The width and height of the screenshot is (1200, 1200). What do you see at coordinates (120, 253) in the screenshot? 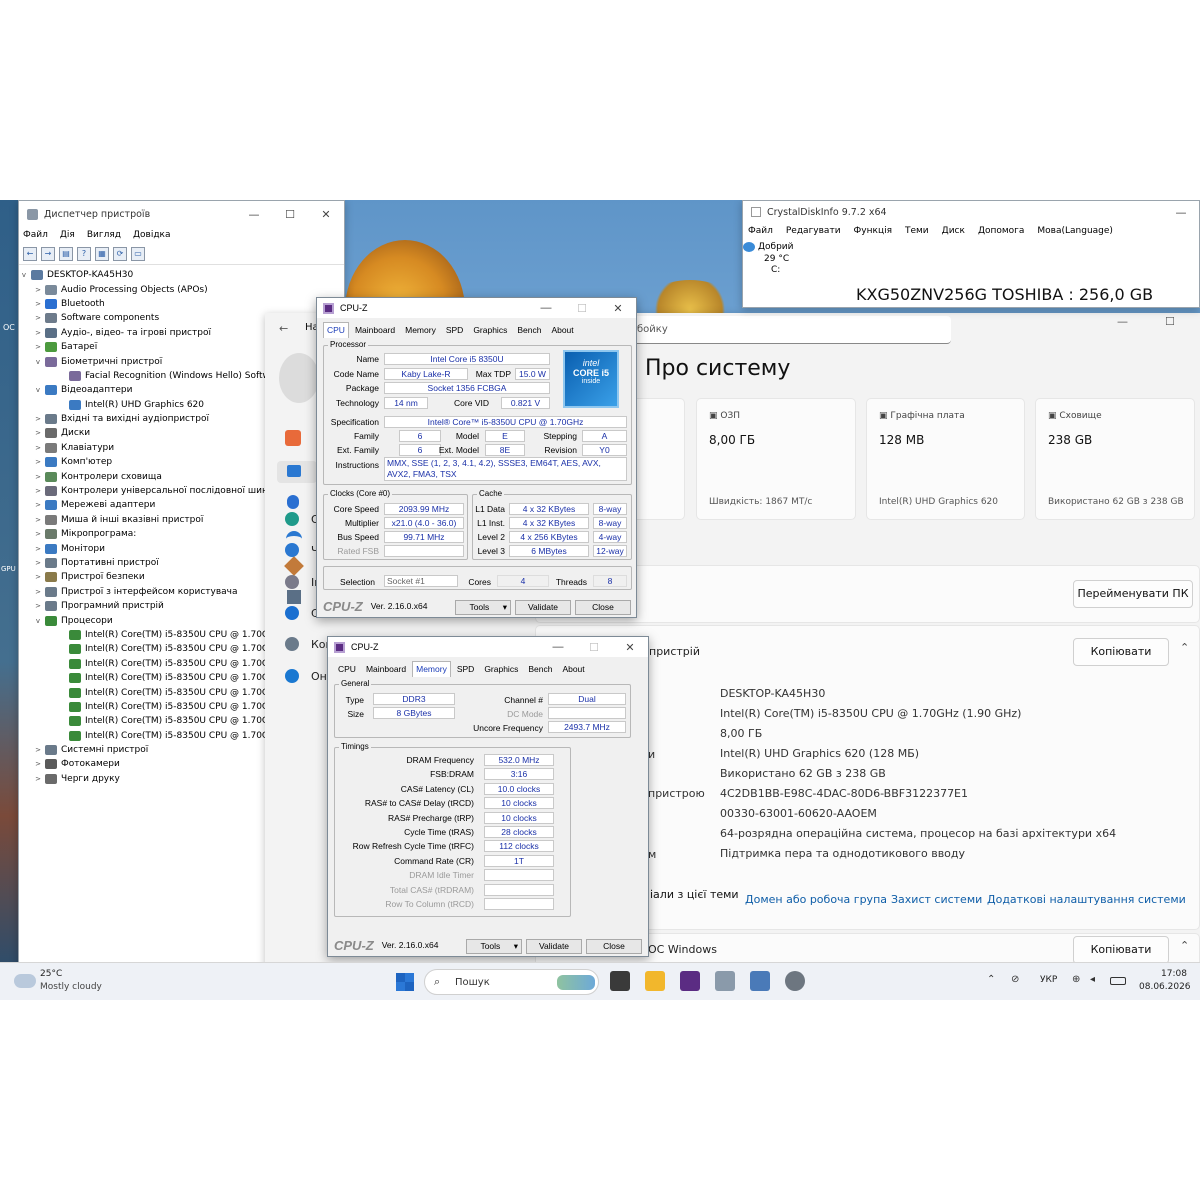
I see `scan-hardware-icon: ⟳` at bounding box center [120, 253].